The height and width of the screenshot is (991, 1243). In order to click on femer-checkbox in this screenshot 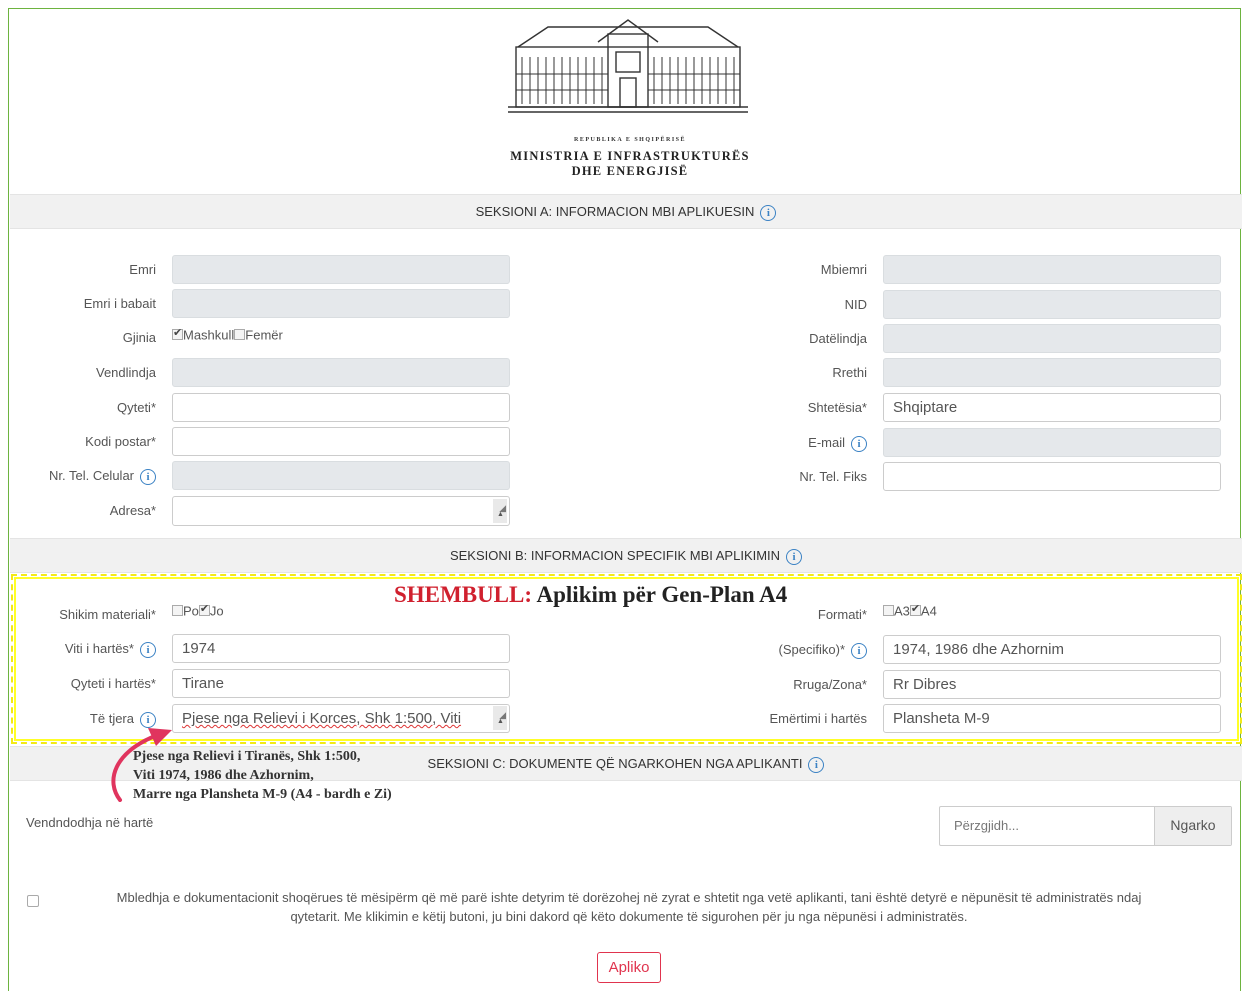, I will do `click(240, 335)`.